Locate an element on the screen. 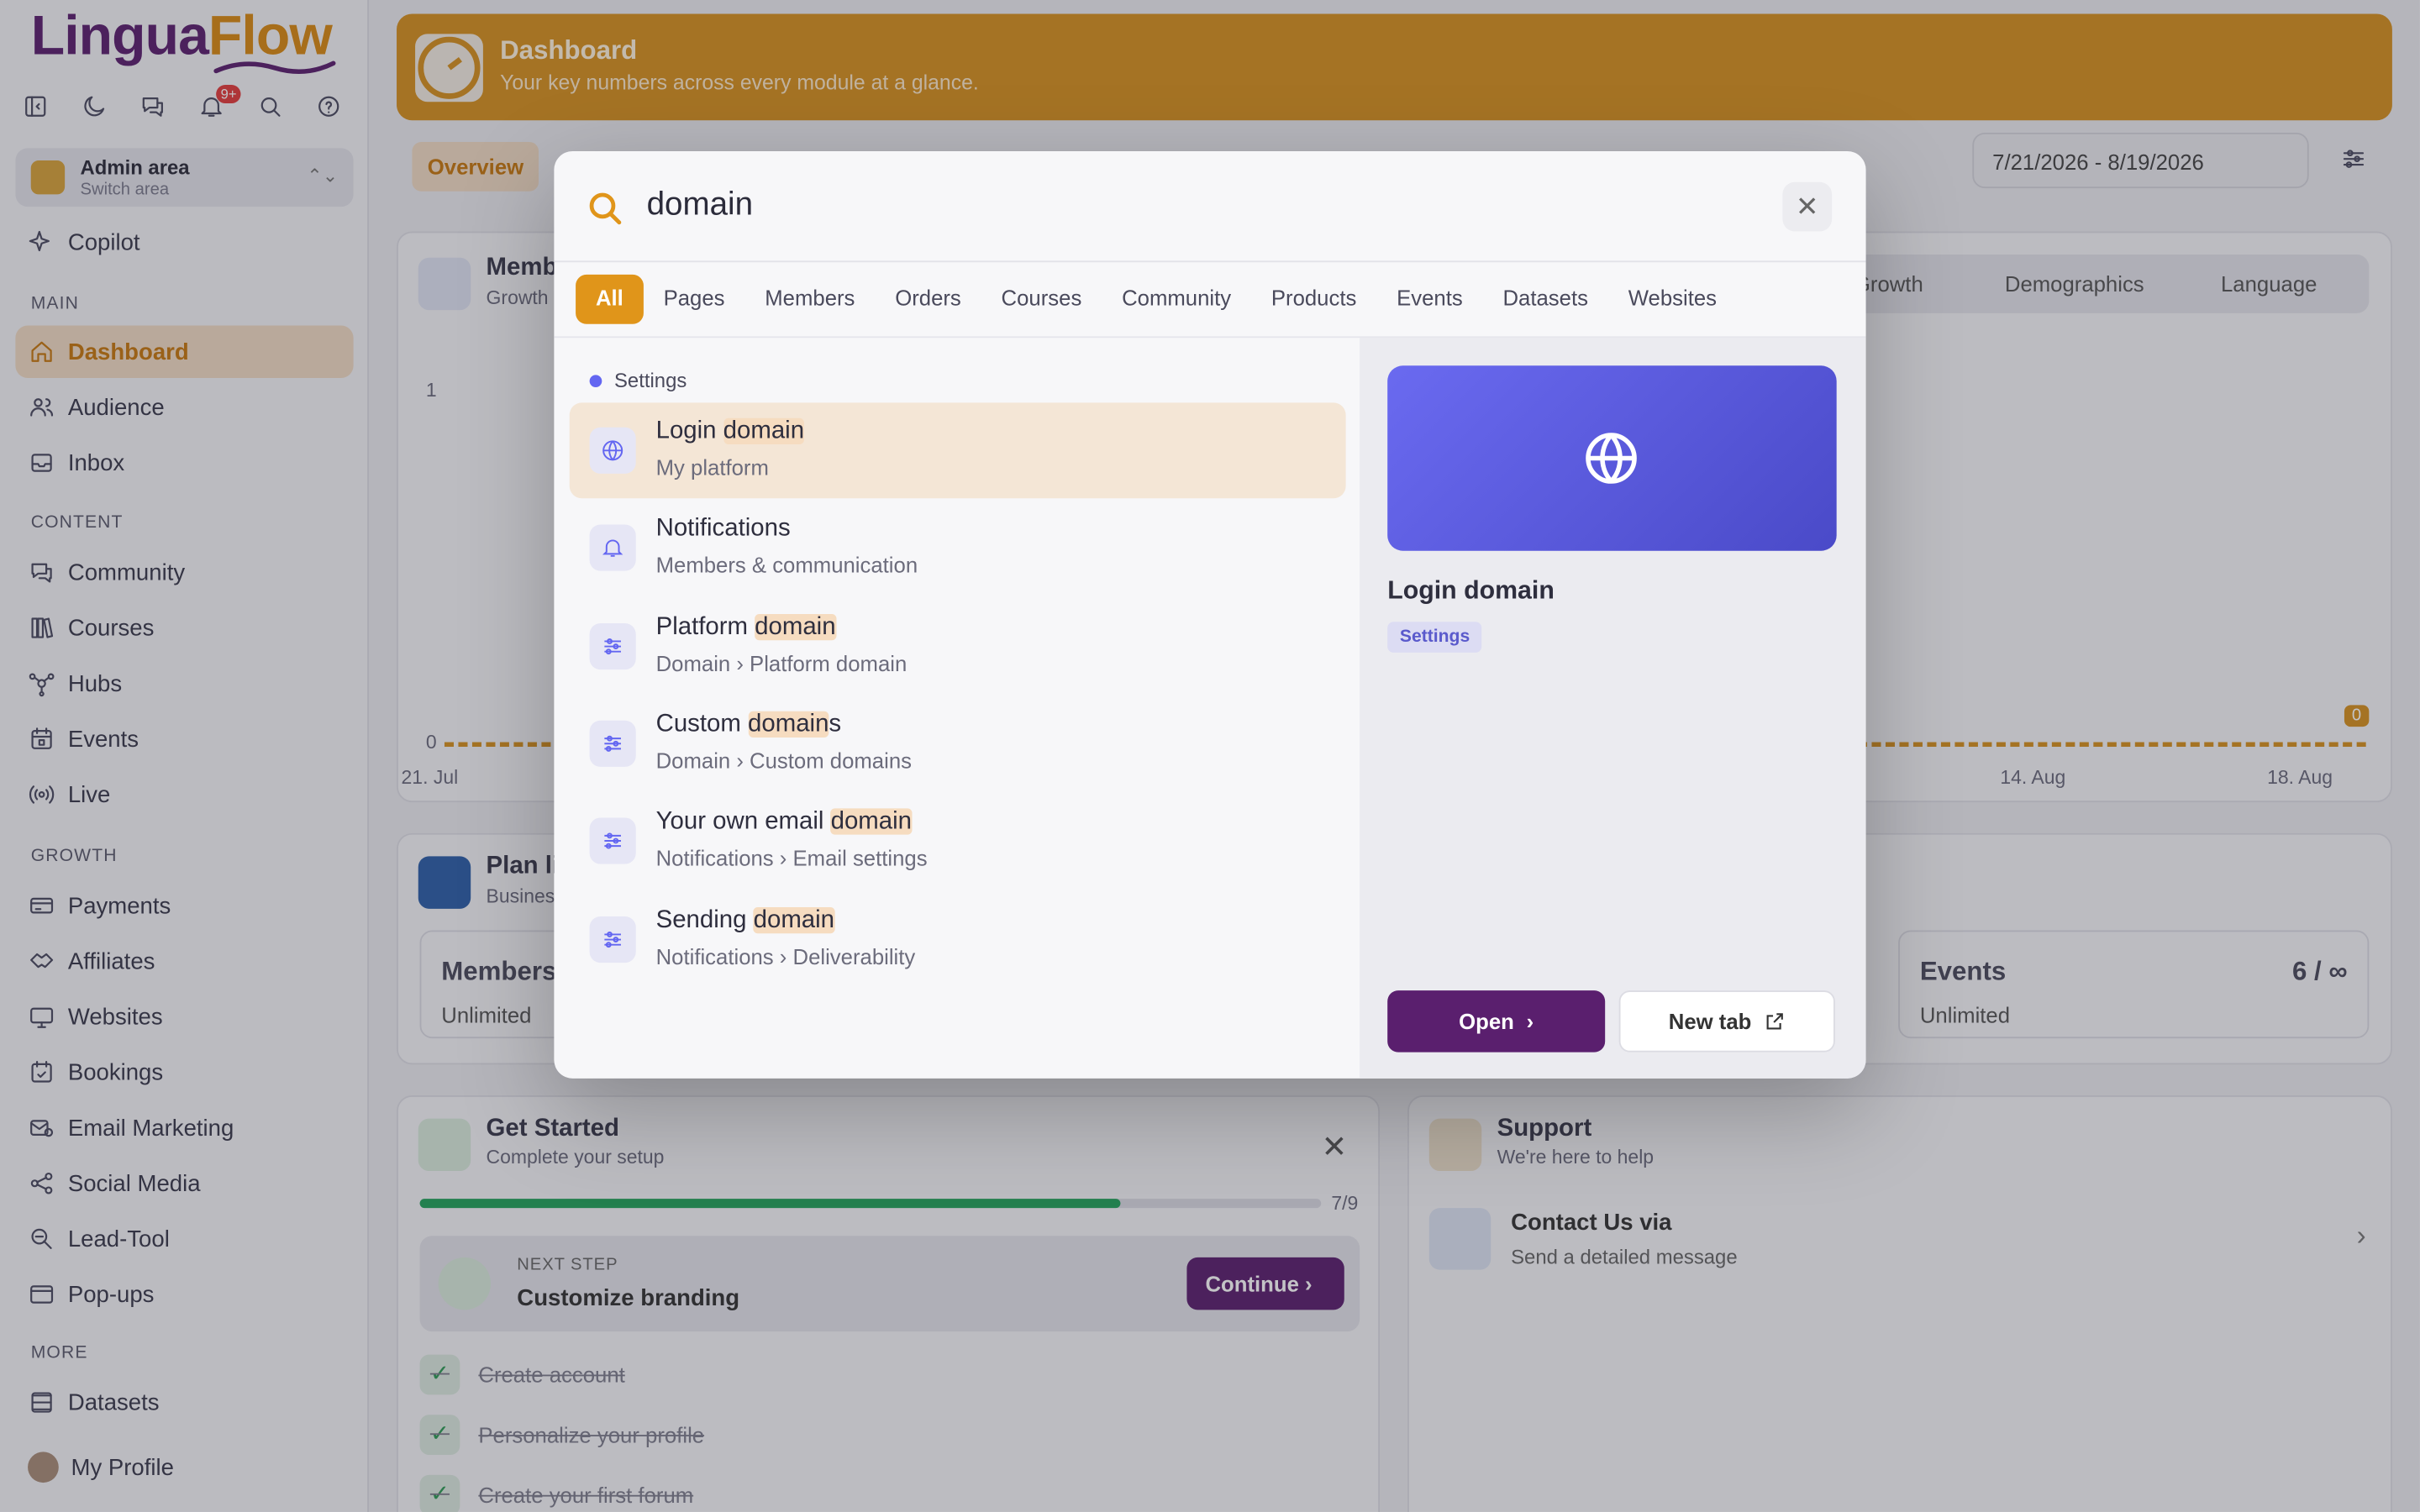 The height and width of the screenshot is (1512, 2420). search-result-item: Login domain My platform is located at coordinates (958, 450).